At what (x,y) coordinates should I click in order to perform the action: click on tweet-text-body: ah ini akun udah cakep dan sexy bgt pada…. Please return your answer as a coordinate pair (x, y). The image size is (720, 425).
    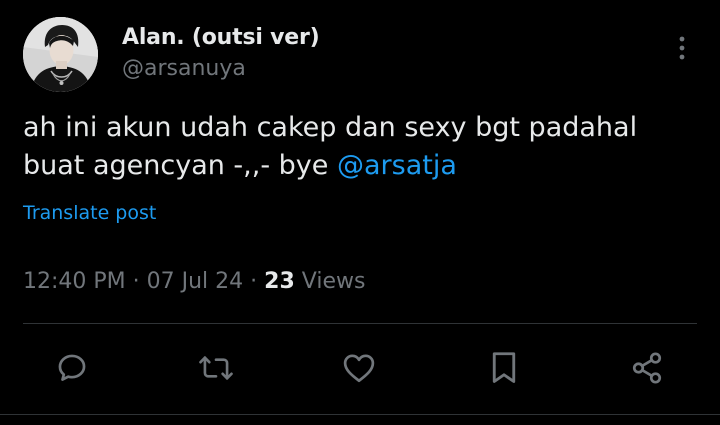
    Looking at the image, I should click on (330, 146).